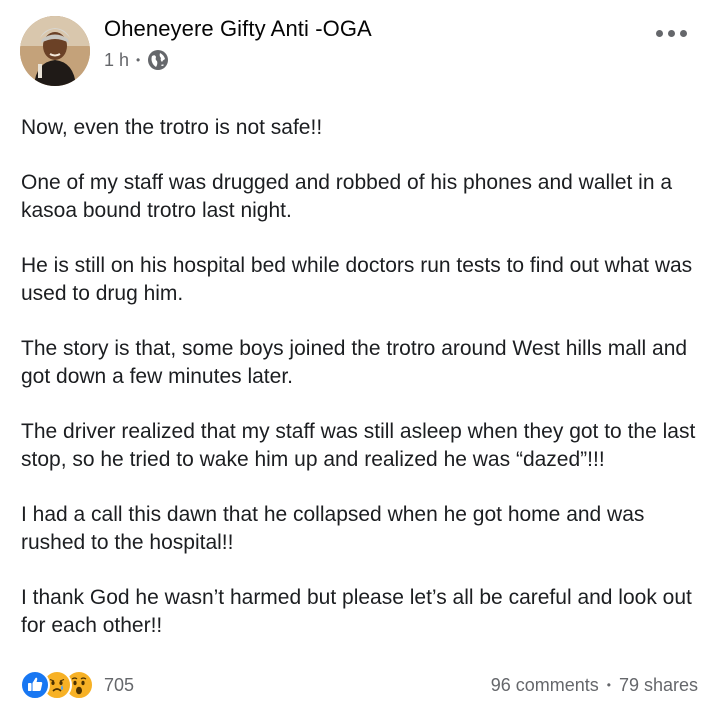  I want to click on more-options-icon, so click(674, 33).